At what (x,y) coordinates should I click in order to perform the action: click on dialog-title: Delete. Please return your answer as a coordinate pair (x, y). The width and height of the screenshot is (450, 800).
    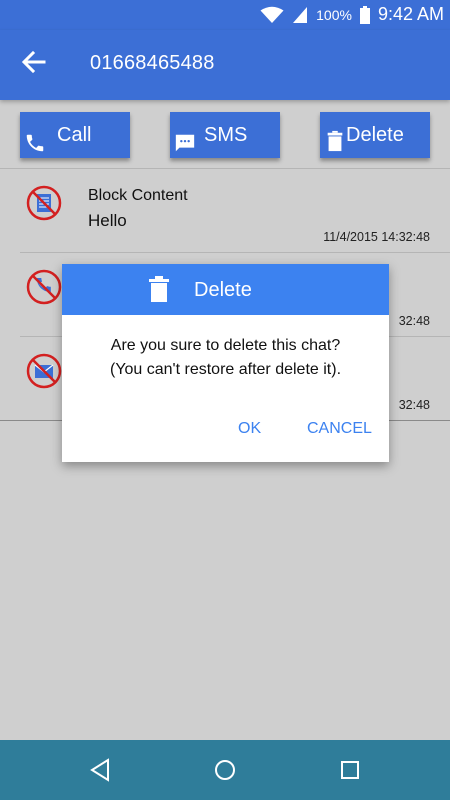
    Looking at the image, I should click on (223, 290).